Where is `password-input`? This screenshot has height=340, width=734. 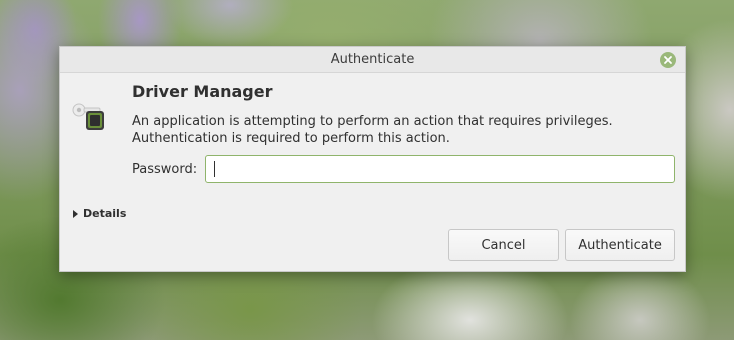 password-input is located at coordinates (440, 169).